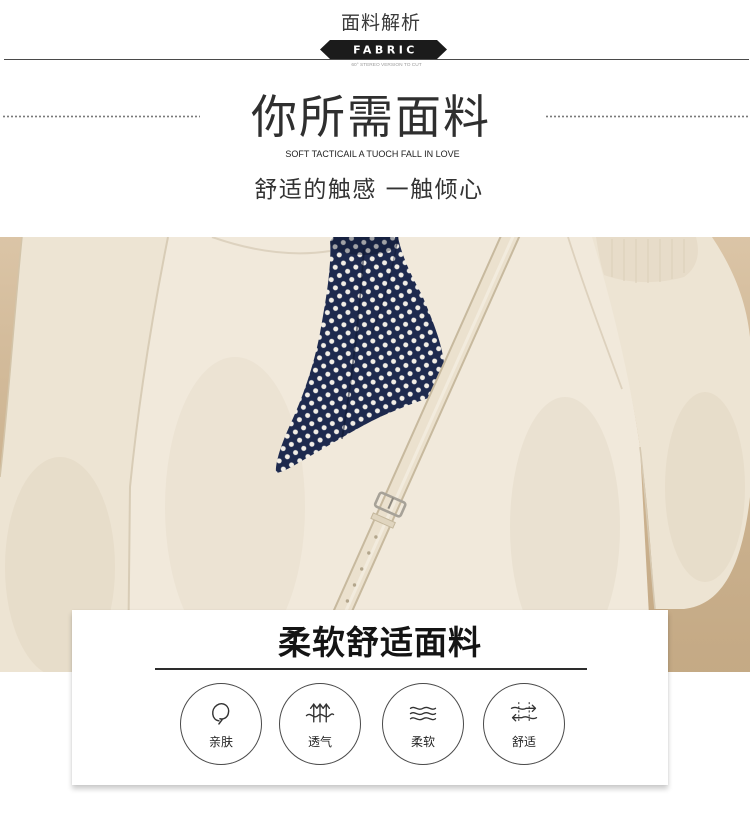 The height and width of the screenshot is (814, 750). Describe the element at coordinates (647, 260) in the screenshot. I see `sleeve-cuff` at that location.